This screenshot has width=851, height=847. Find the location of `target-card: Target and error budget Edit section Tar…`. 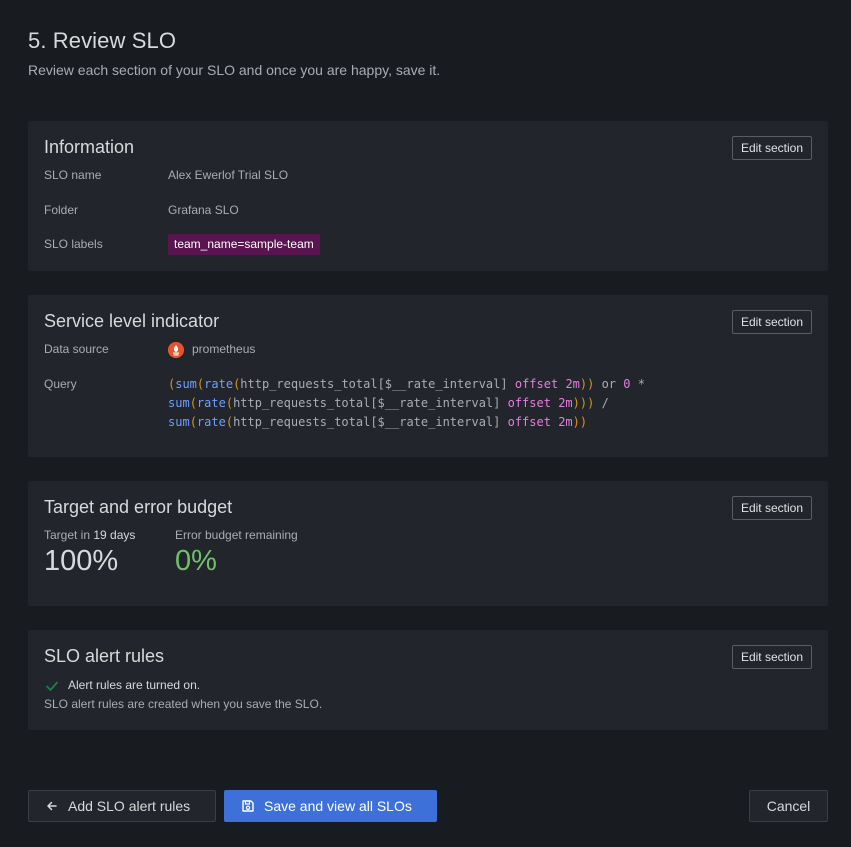

target-card: Target and error budget Edit section Tar… is located at coordinates (428, 543).